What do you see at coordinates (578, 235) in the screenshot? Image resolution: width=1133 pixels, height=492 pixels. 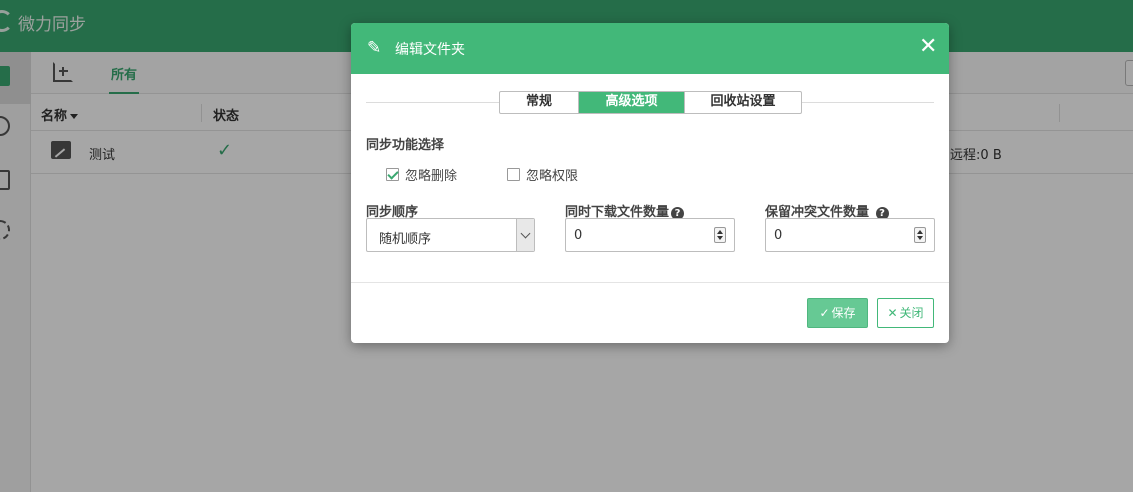 I see `concurrent-download-value: 0` at bounding box center [578, 235].